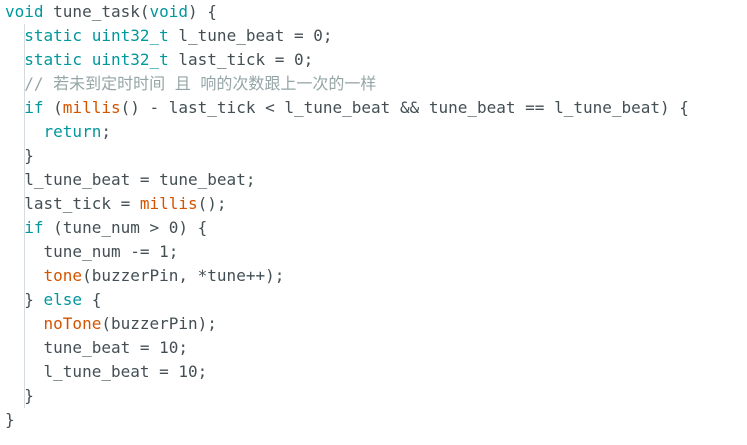 The height and width of the screenshot is (445, 747). I want to click on code-token-keyword: else, so click(63, 299).